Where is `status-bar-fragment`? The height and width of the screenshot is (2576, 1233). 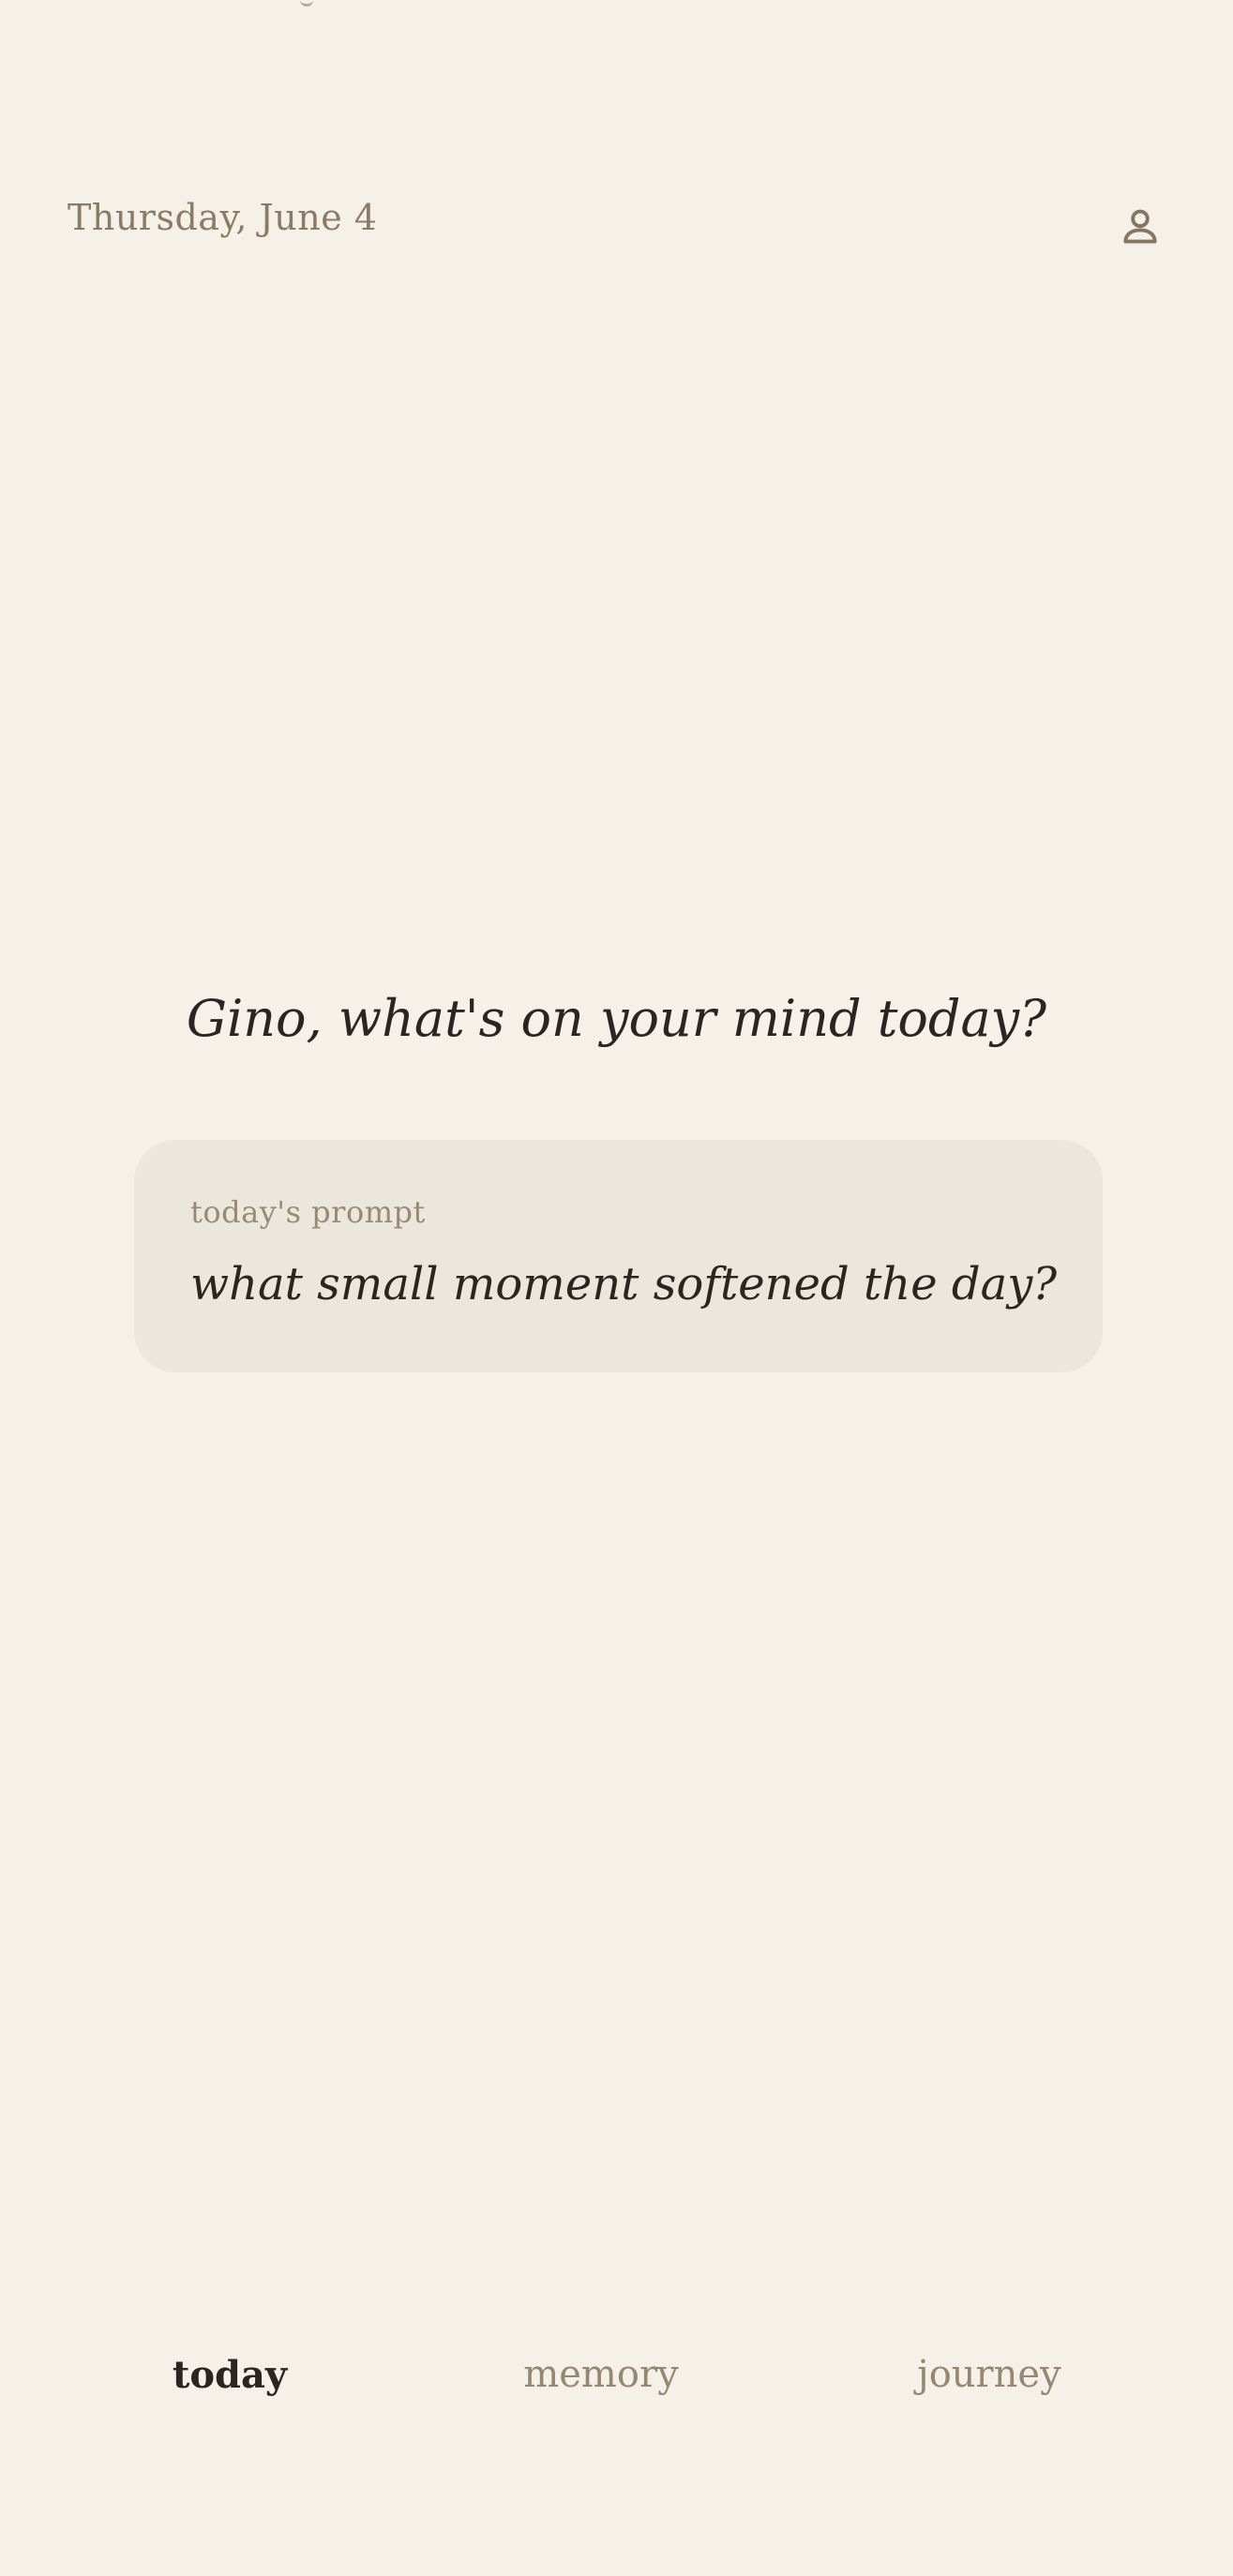
status-bar-fragment is located at coordinates (307, 3).